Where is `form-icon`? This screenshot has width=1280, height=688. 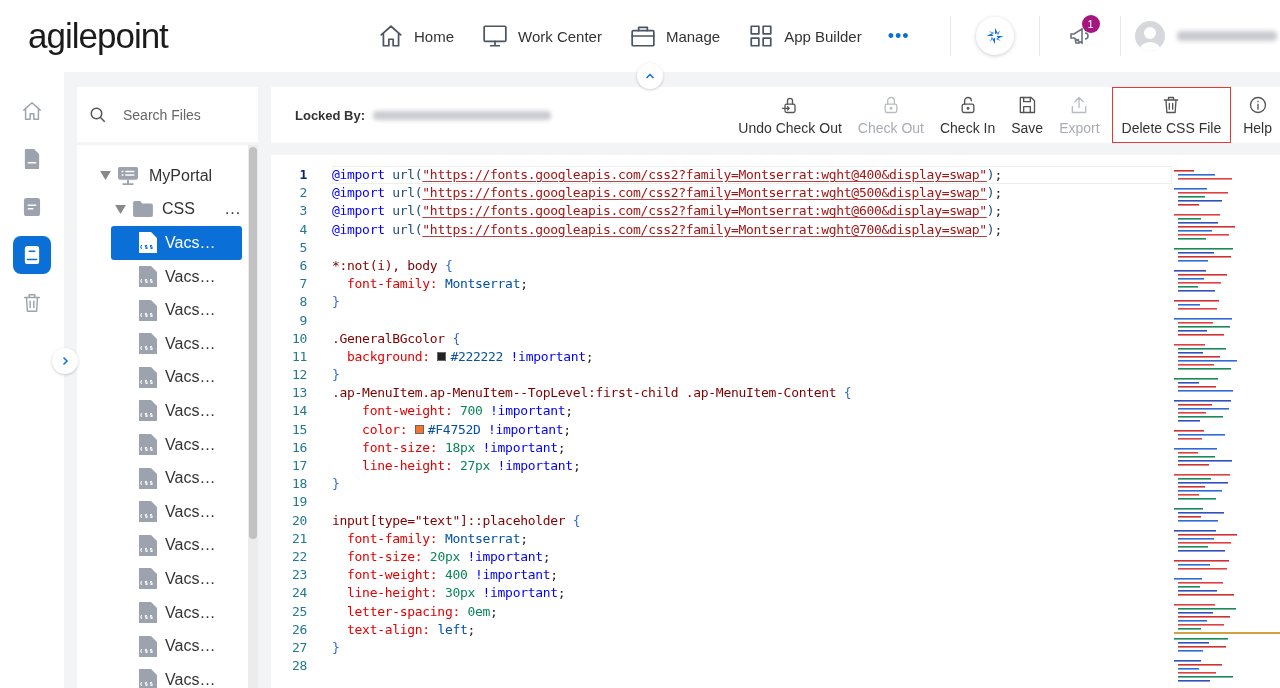
form-icon is located at coordinates (32, 207).